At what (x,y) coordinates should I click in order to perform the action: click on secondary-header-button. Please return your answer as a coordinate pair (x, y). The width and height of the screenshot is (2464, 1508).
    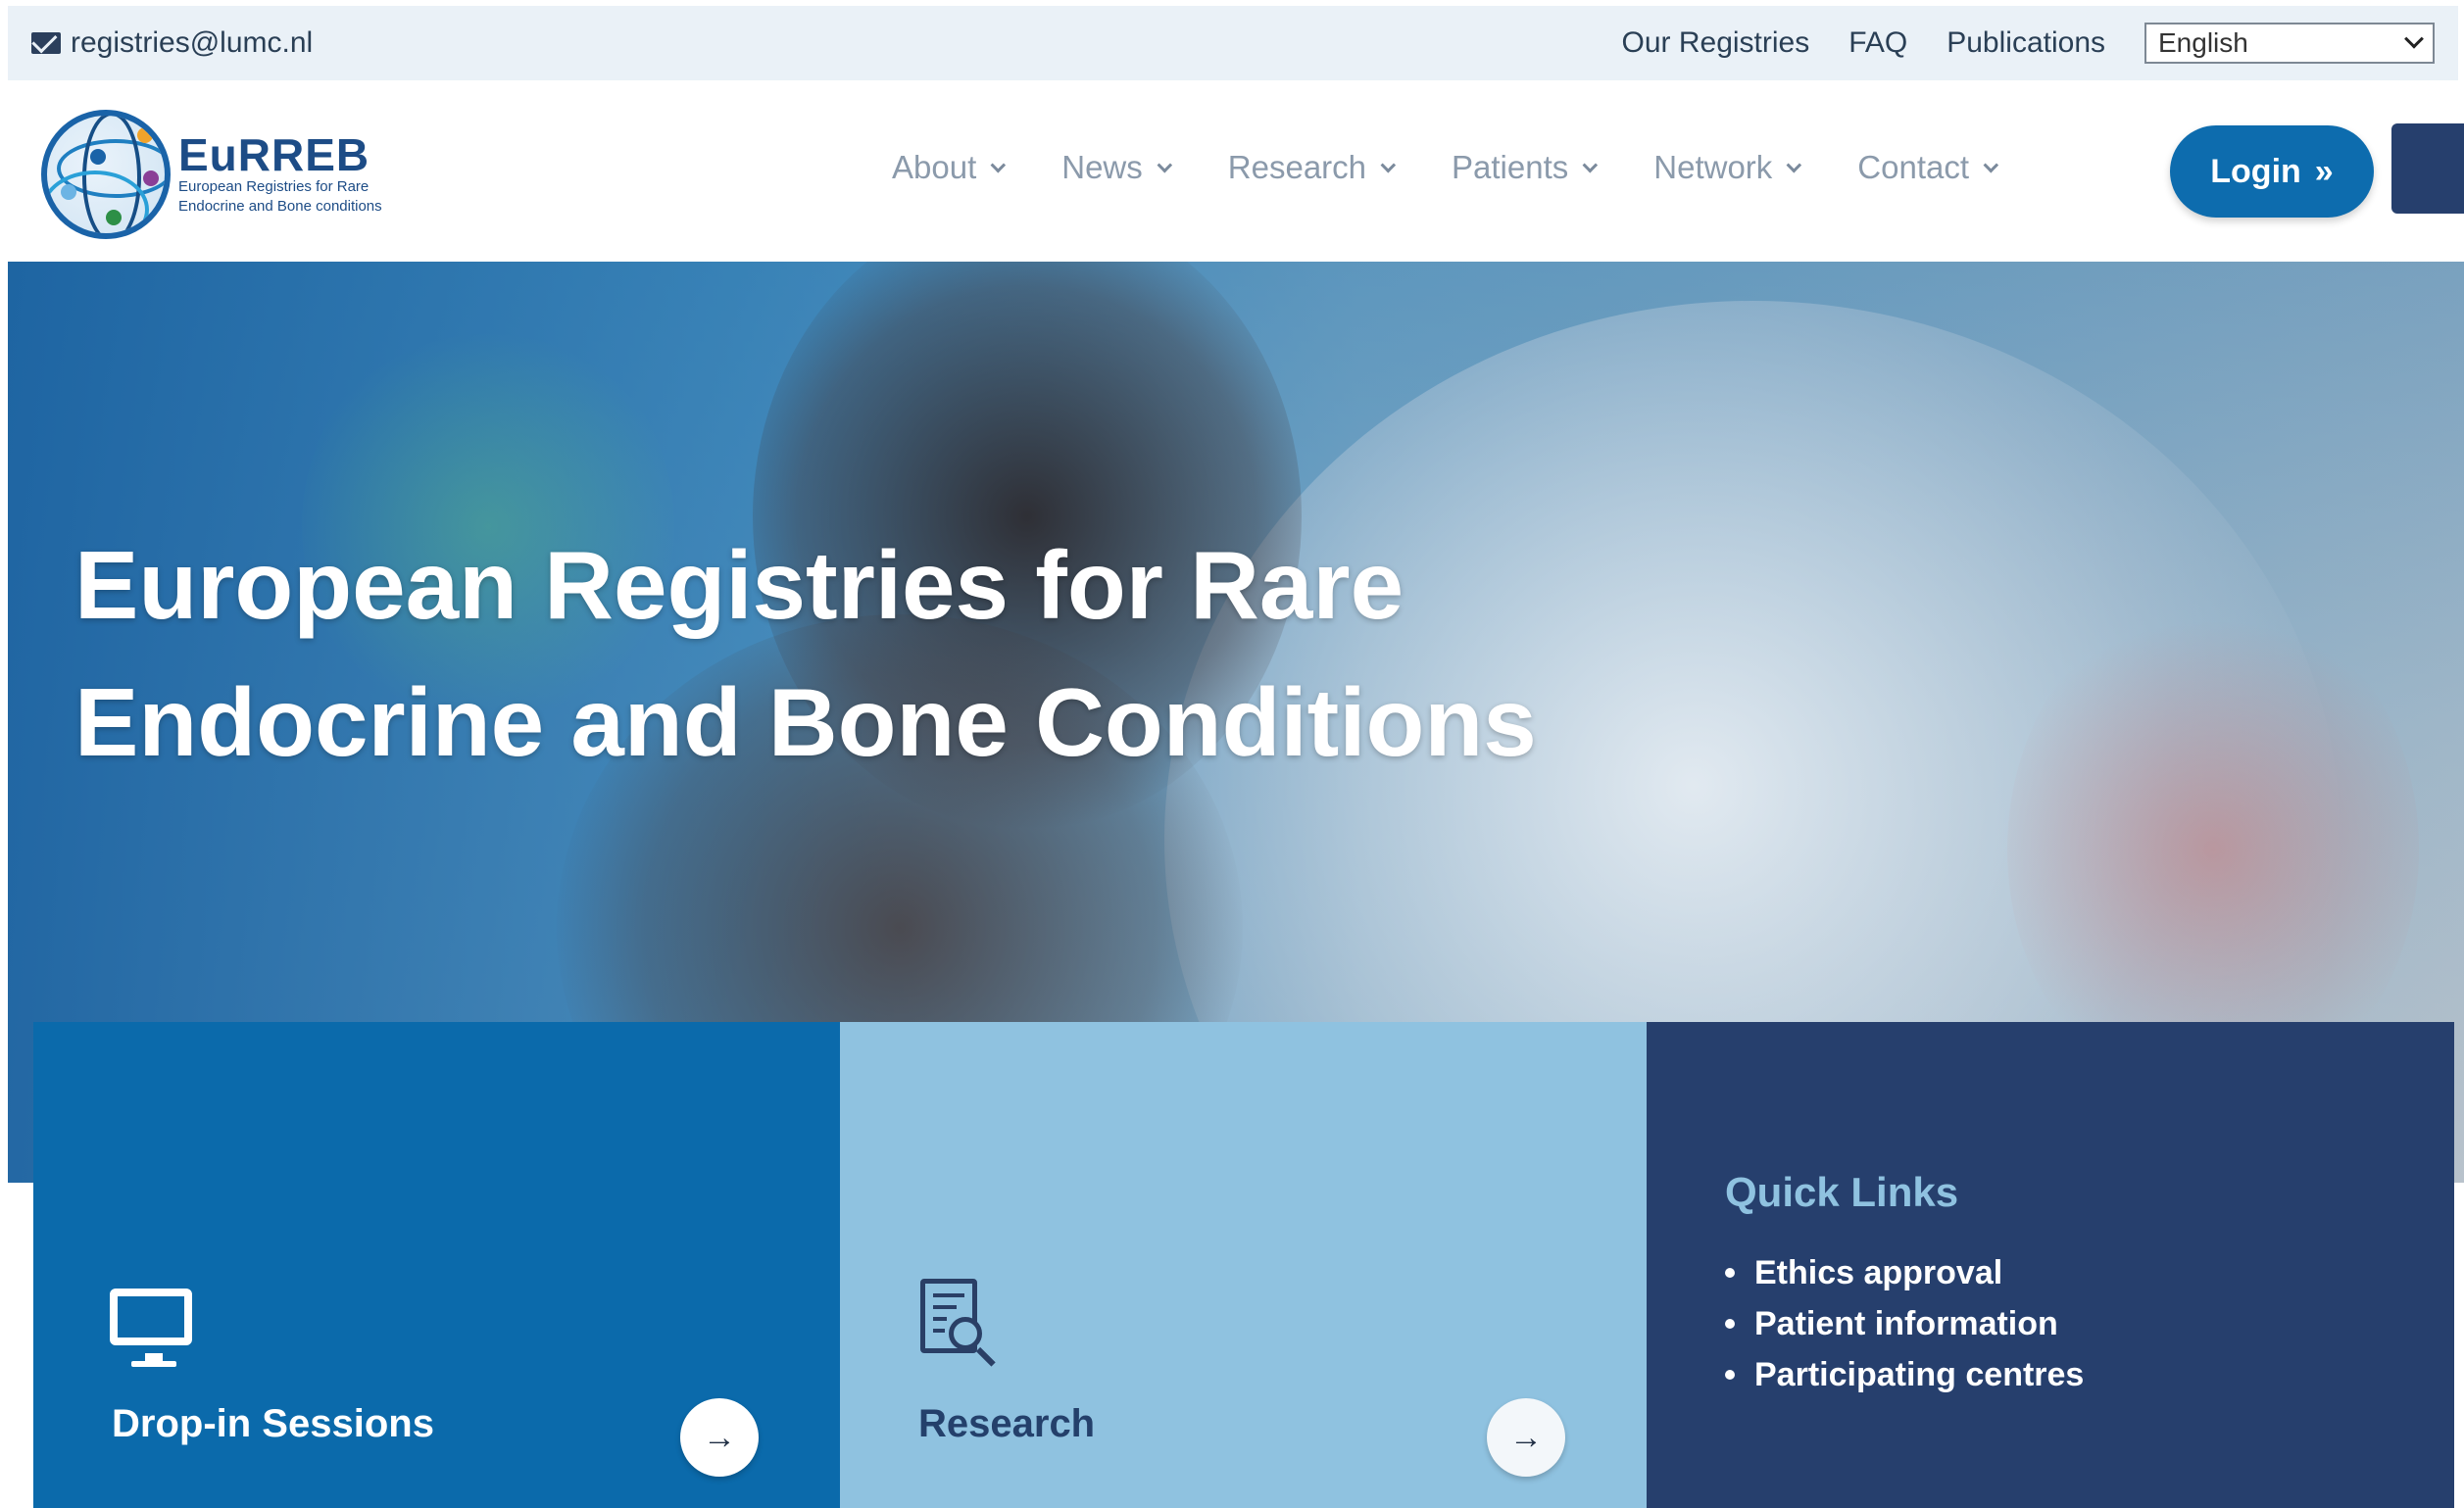
    Looking at the image, I should click on (2427, 168).